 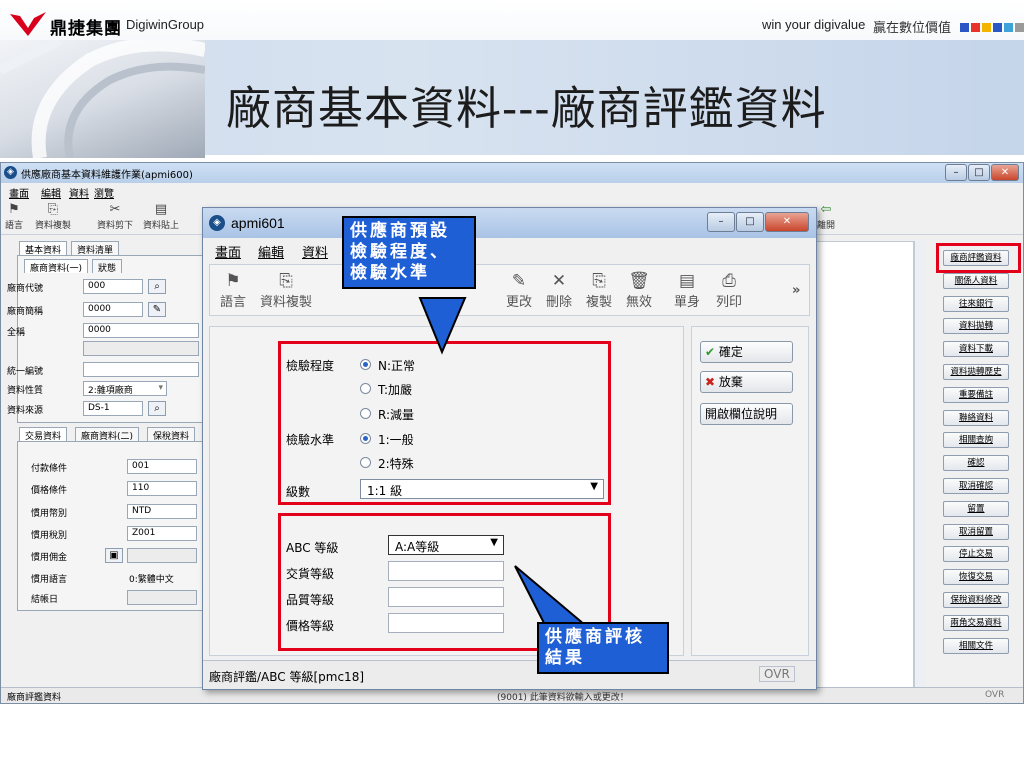 I want to click on dlg-toolbar-copy: ⎘ 資料複製, so click(x=286, y=290).